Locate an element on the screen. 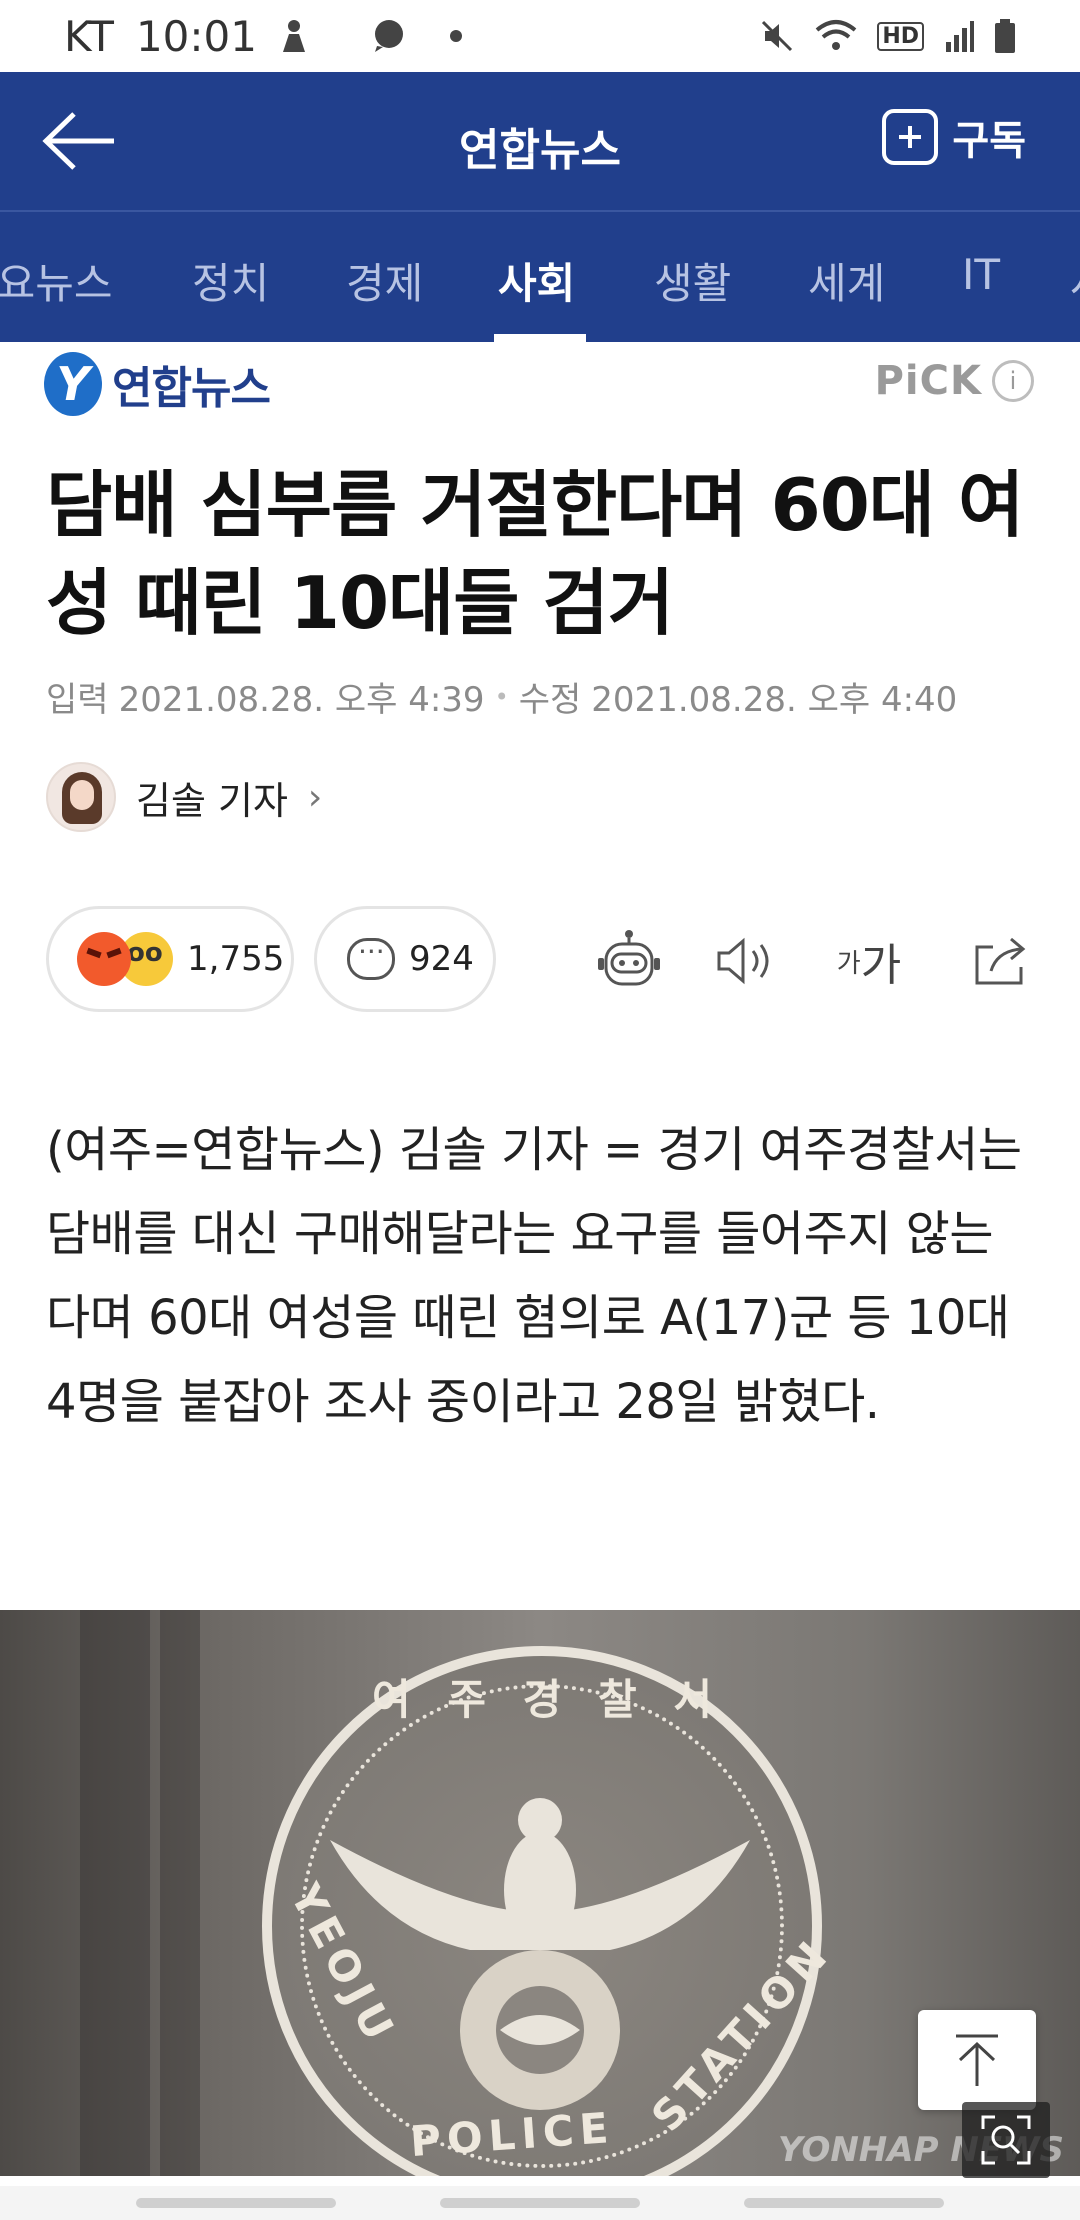 This screenshot has height=2220, width=1080. summary-bot-button is located at coordinates (629, 961).